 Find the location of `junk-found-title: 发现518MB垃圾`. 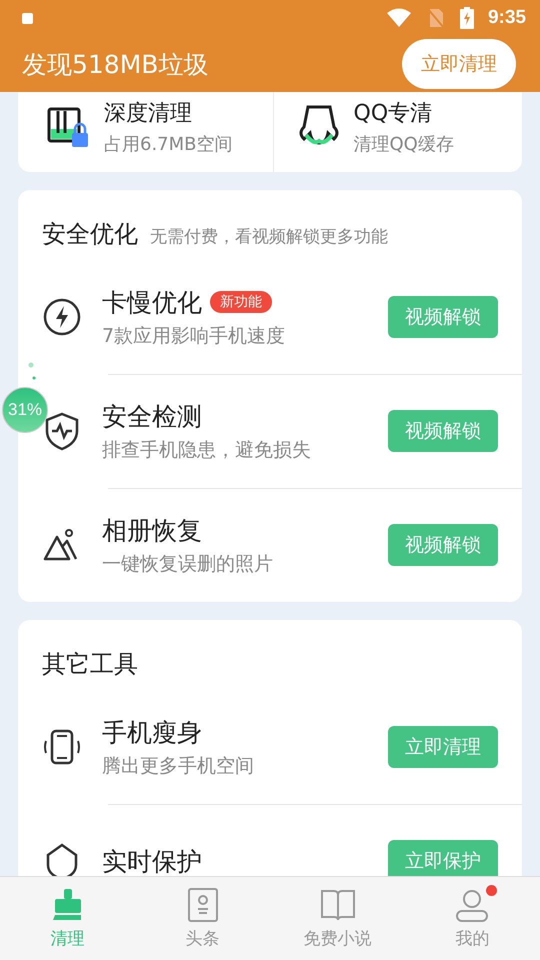

junk-found-title: 发现518MB垃圾 is located at coordinates (115, 64).